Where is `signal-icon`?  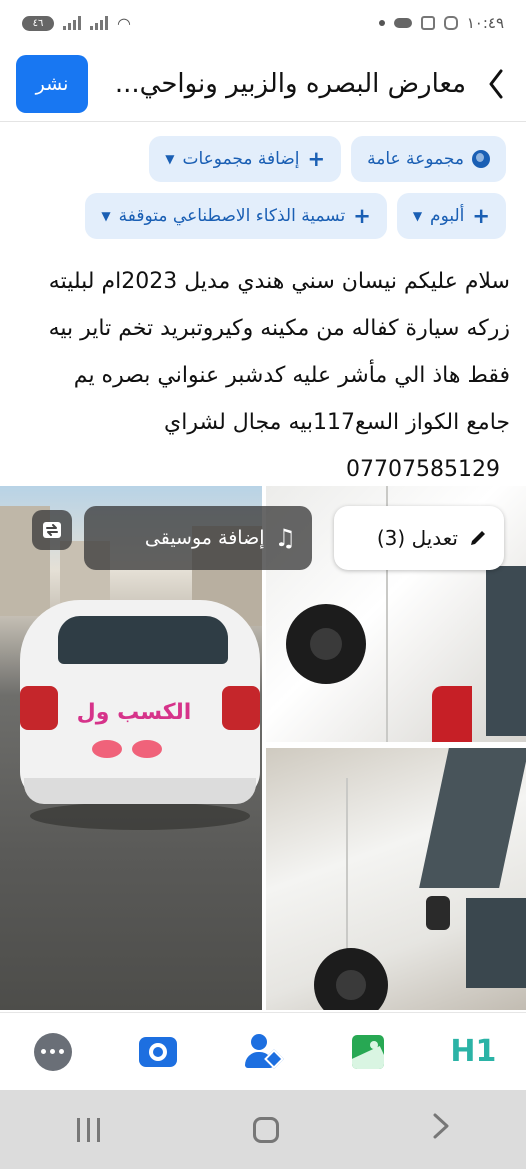
signal-icon is located at coordinates (72, 23).